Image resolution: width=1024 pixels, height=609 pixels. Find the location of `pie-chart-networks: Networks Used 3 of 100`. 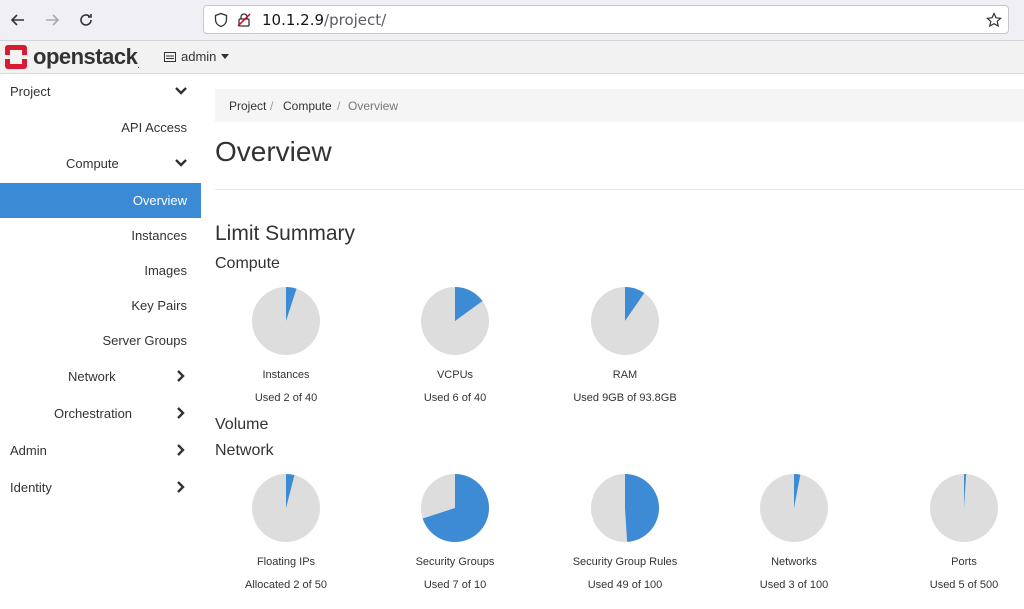

pie-chart-networks: Networks Used 3 of 100 is located at coordinates (794, 531).